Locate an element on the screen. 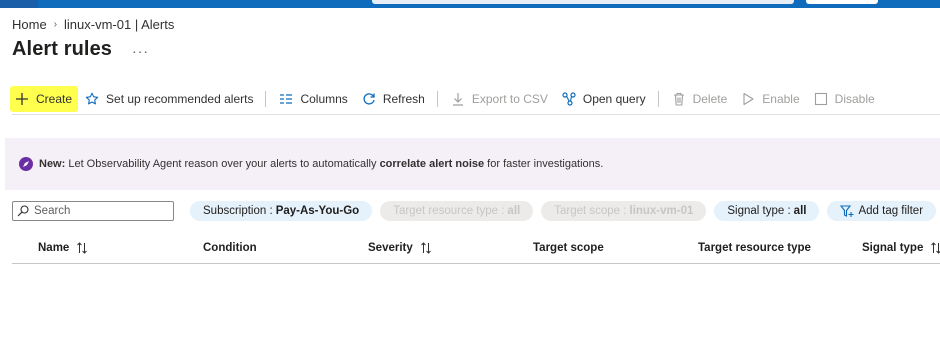 Image resolution: width=940 pixels, height=345 pixels. agent-icon is located at coordinates (26, 164).